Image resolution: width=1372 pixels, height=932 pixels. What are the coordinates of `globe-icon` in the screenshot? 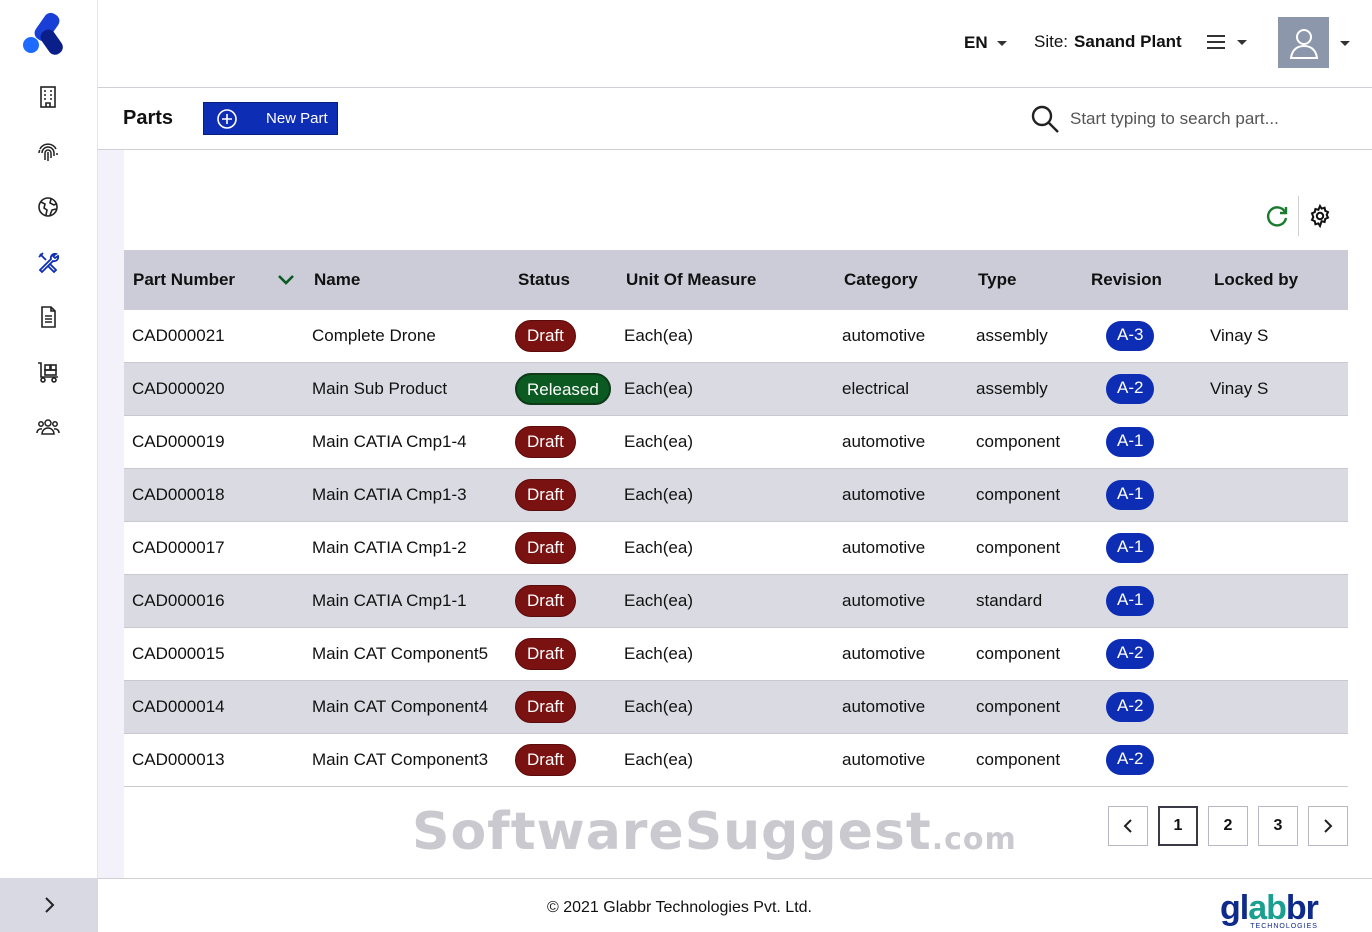 It's located at (48, 207).